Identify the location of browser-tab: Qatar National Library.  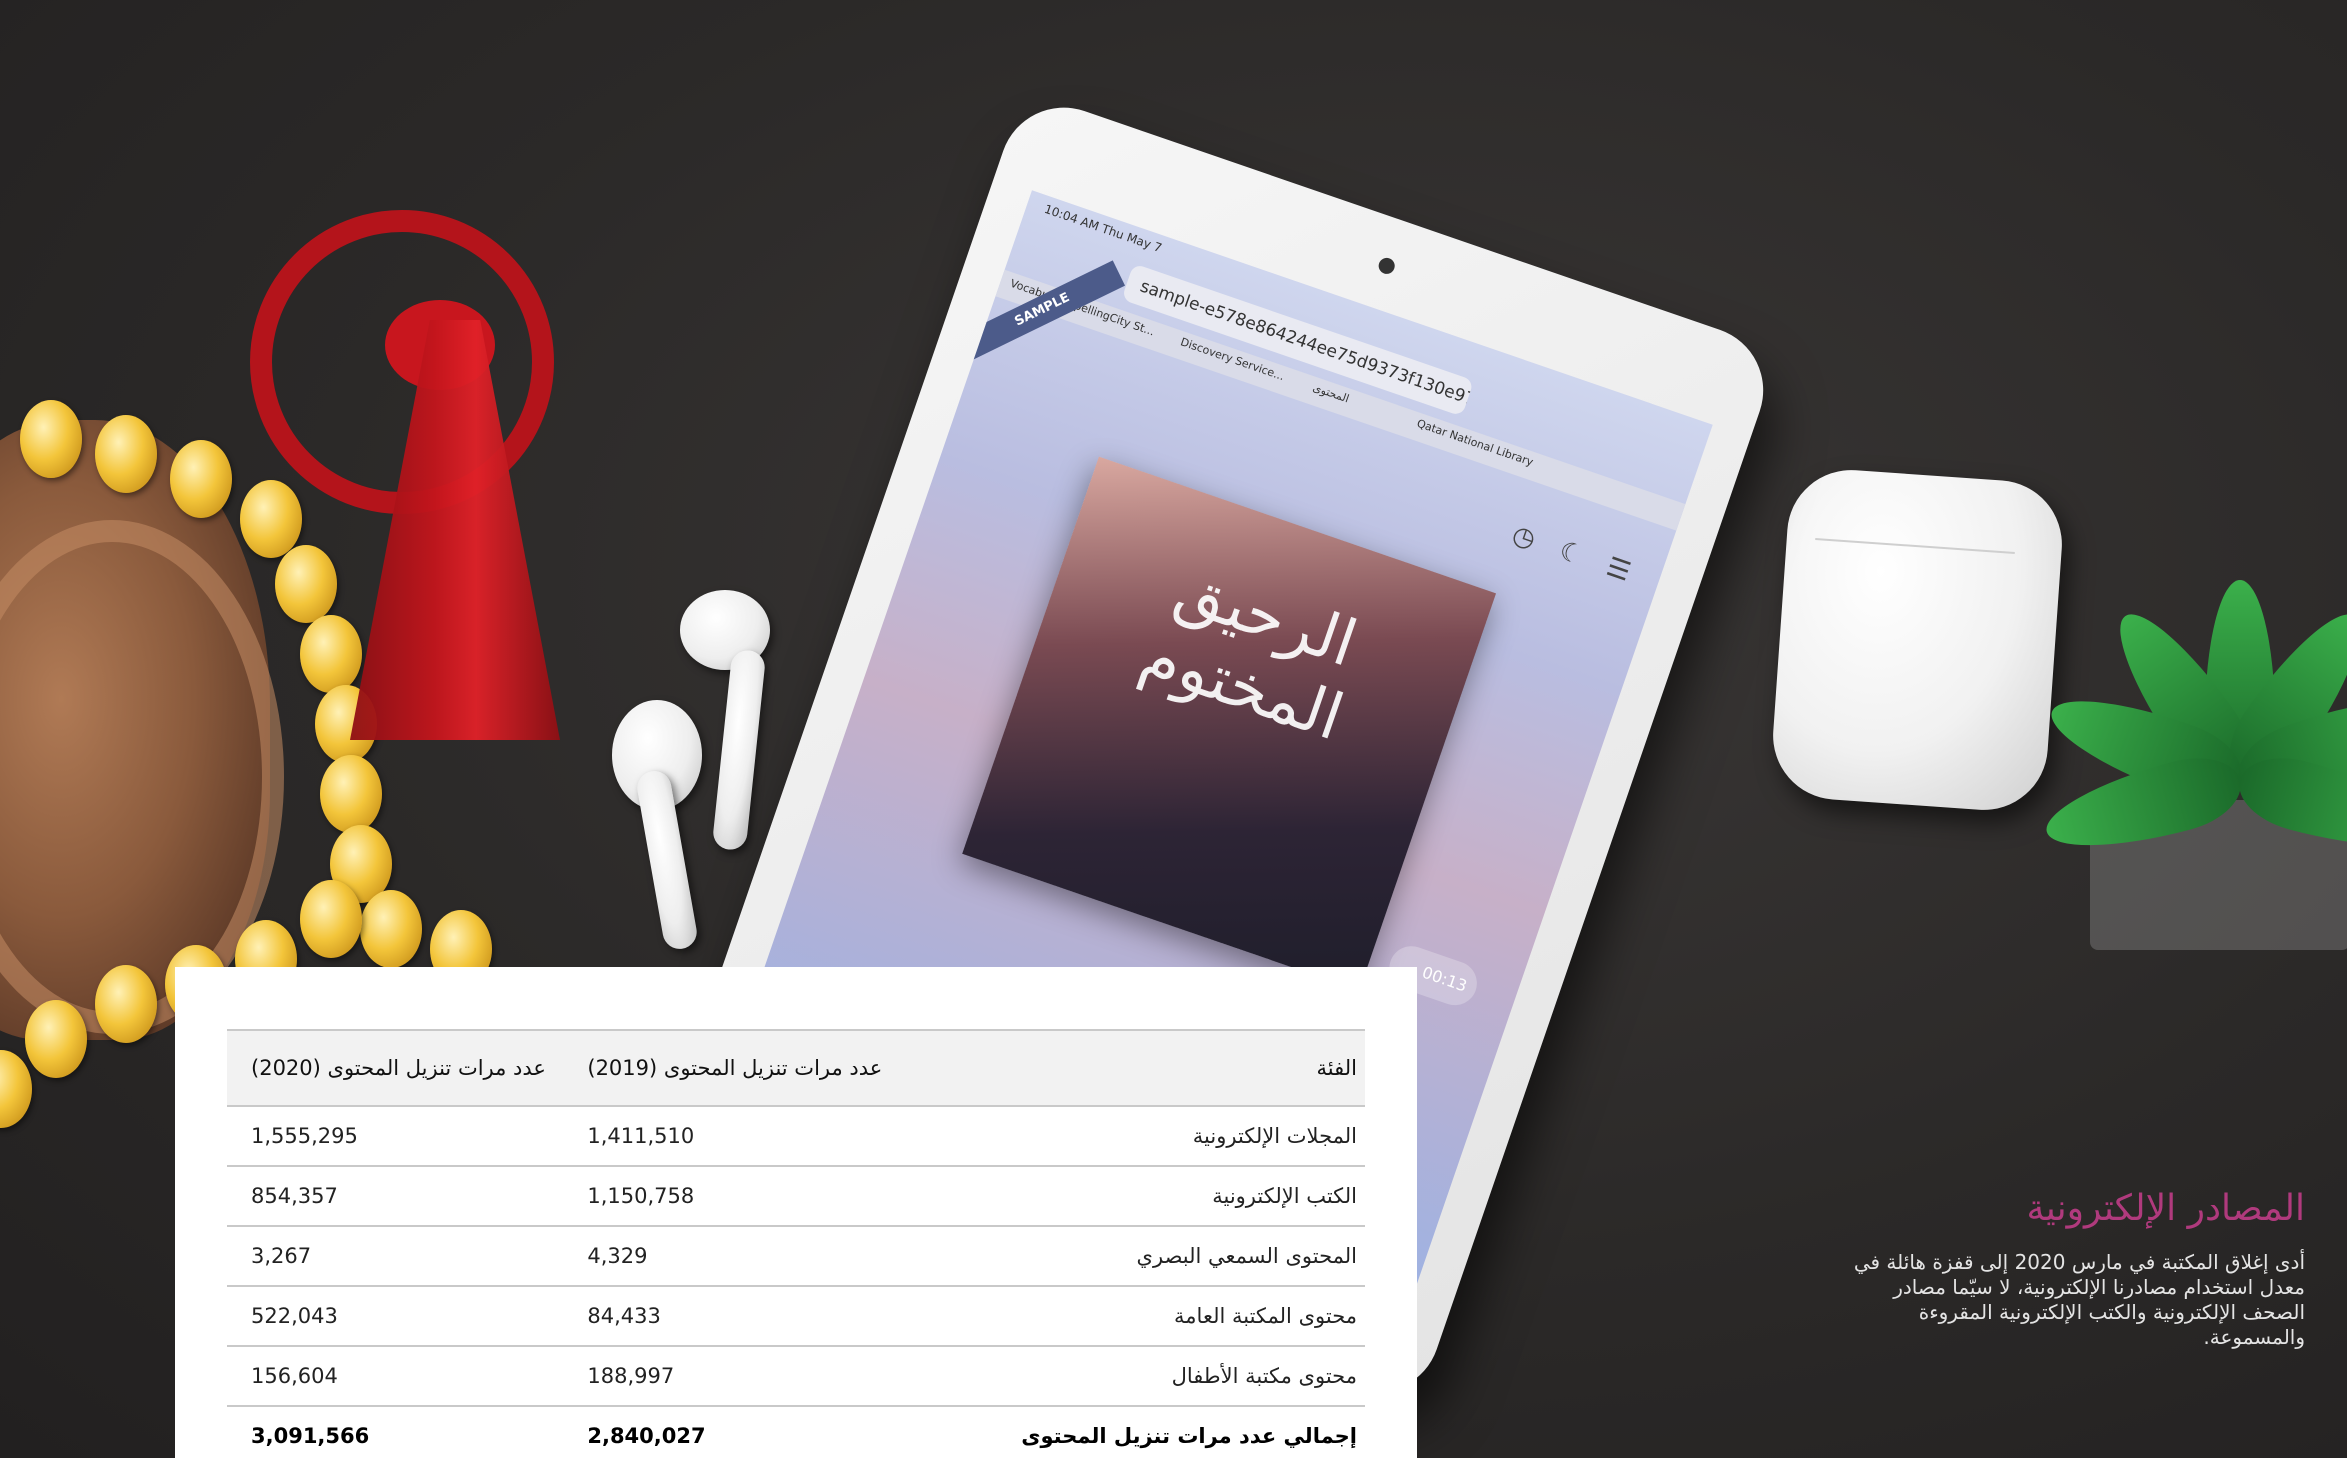
(1475, 443).